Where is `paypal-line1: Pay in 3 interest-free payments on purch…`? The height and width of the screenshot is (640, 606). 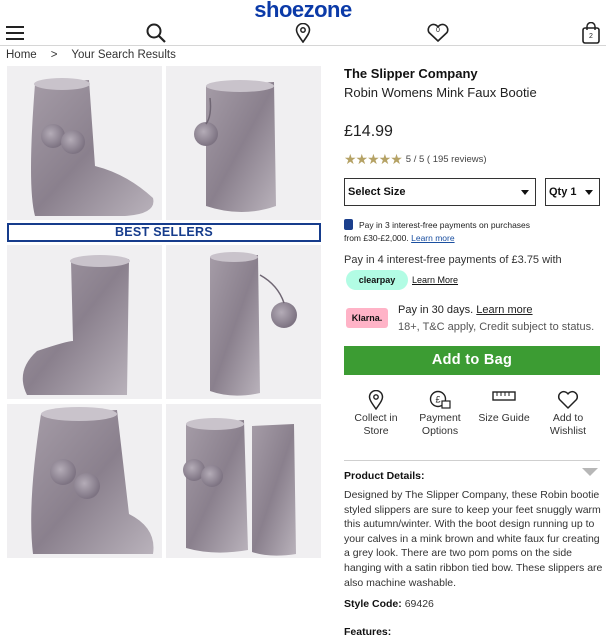 paypal-line1: Pay in 3 interest-free payments on purch… is located at coordinates (445, 225).